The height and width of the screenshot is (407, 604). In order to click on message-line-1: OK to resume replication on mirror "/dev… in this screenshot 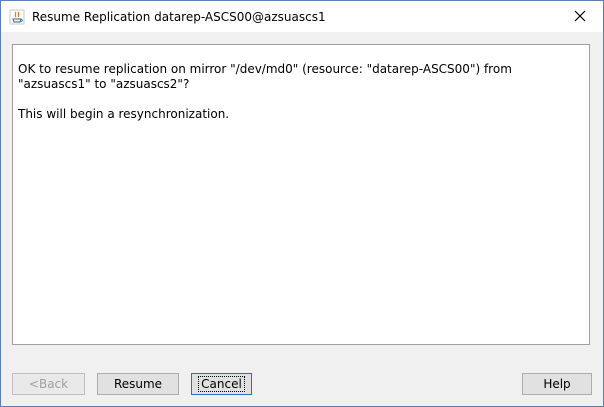, I will do `click(265, 69)`.